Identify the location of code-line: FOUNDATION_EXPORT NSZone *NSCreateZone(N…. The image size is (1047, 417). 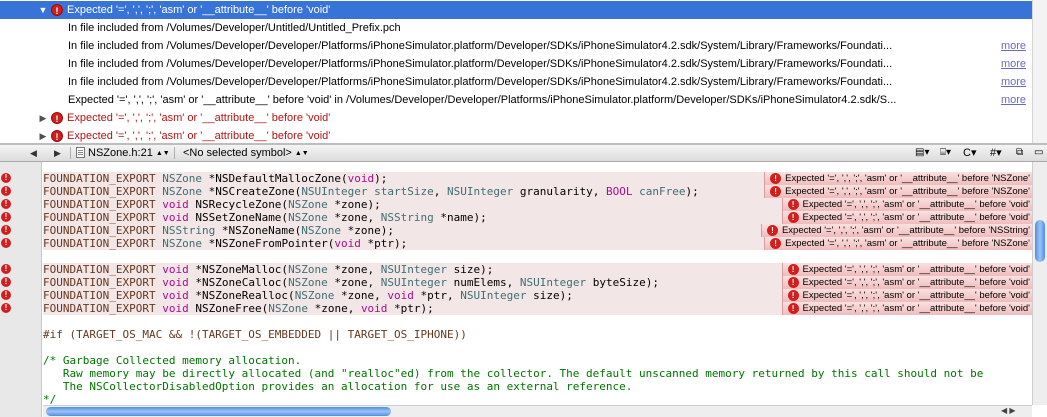
(537, 191).